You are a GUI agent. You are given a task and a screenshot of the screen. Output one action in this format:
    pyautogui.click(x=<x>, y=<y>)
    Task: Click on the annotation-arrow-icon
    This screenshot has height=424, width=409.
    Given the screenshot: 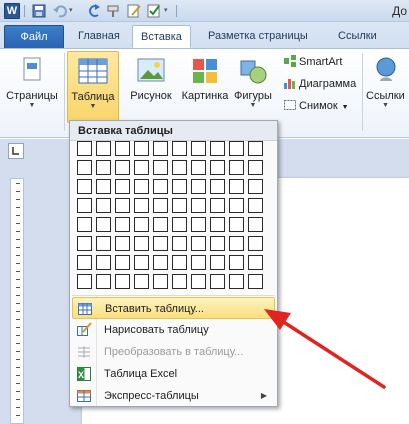 What is the action you would take?
    pyautogui.click(x=325, y=349)
    